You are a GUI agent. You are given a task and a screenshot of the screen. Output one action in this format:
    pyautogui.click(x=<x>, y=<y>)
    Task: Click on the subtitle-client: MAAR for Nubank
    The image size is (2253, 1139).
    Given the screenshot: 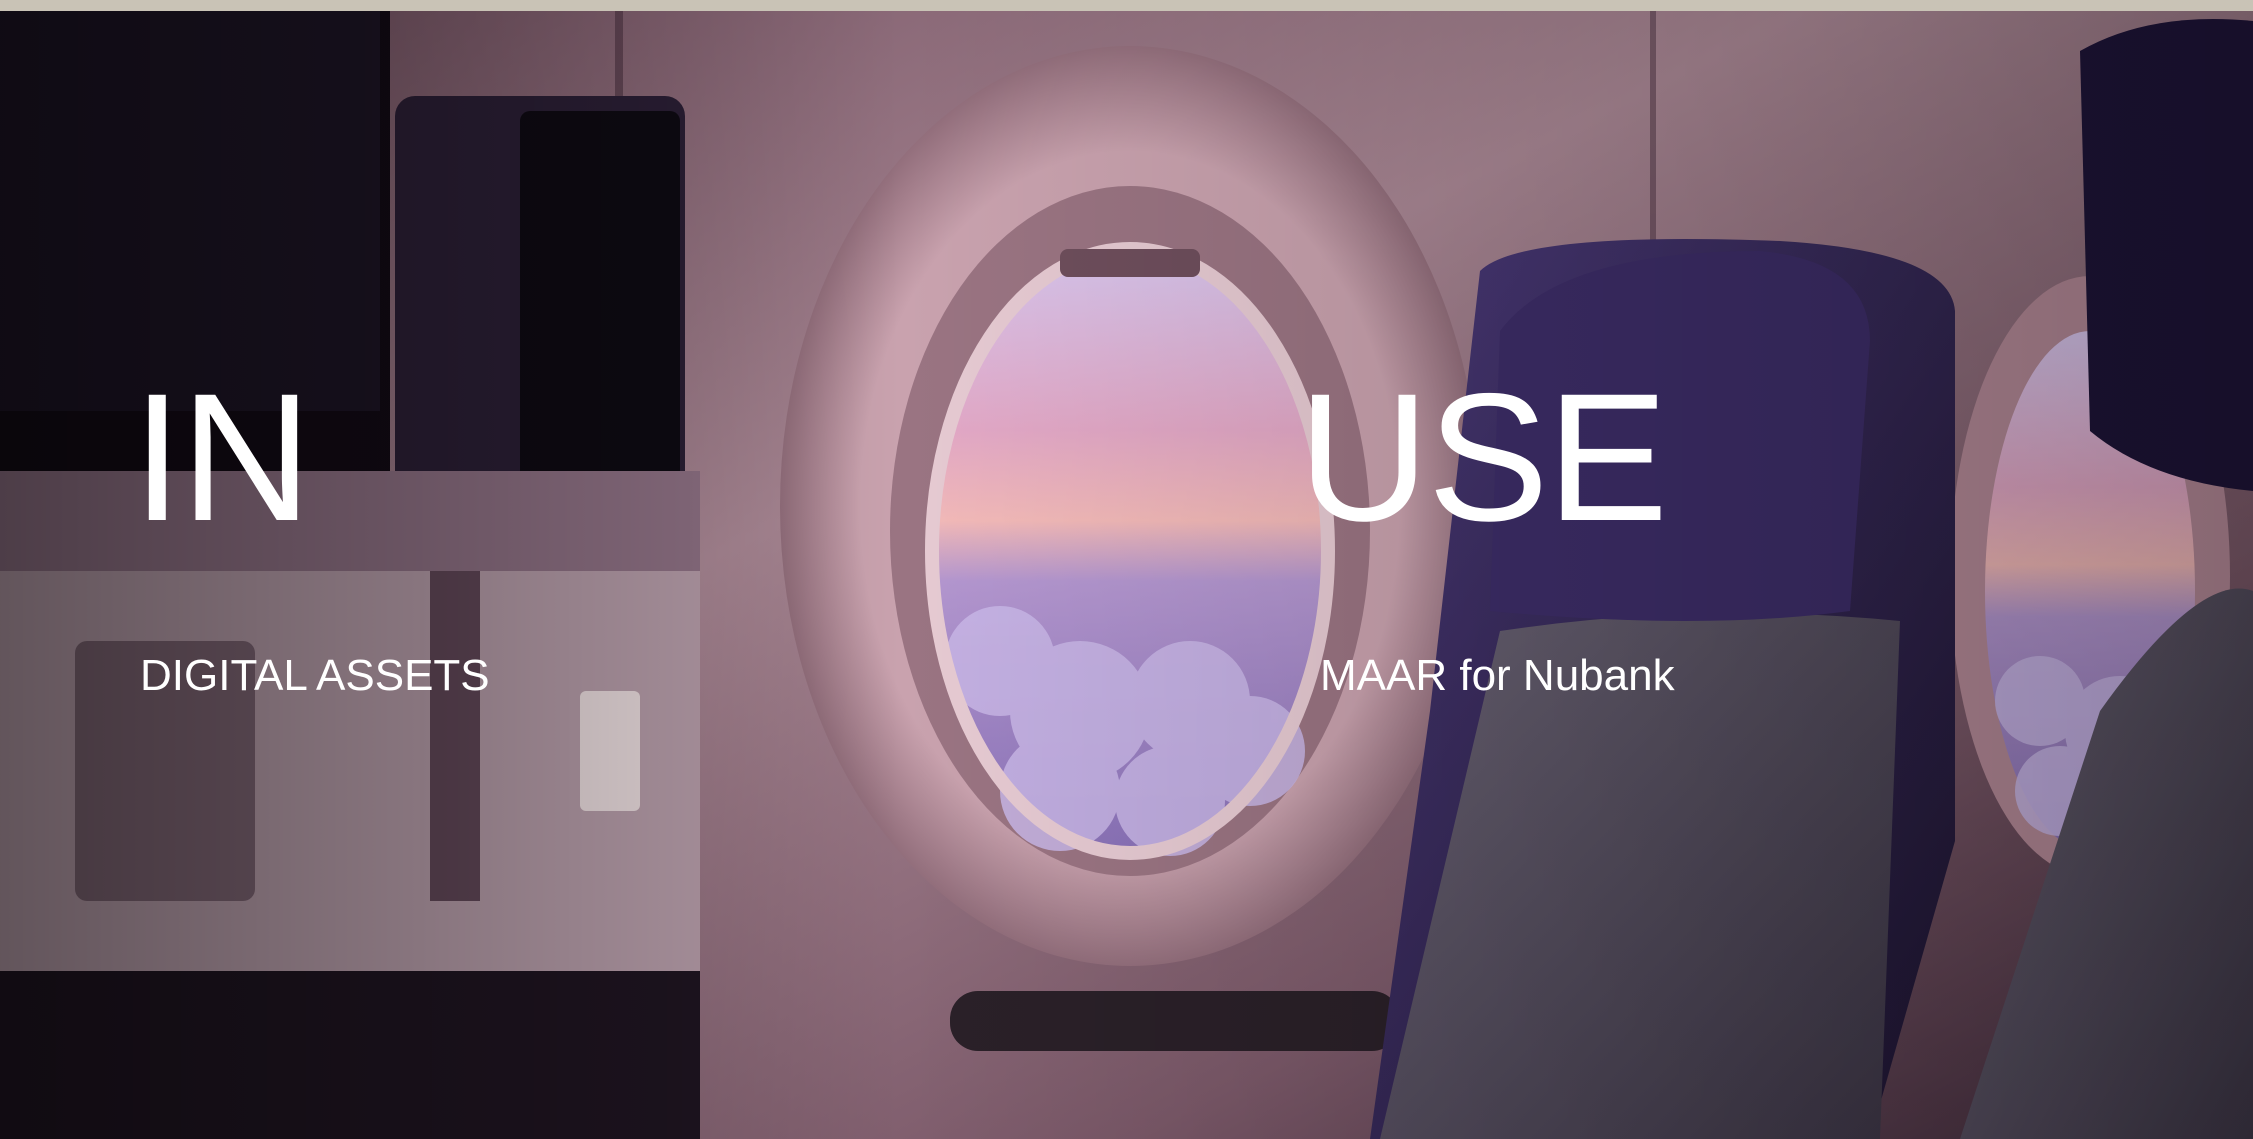 What is the action you would take?
    pyautogui.click(x=1497, y=675)
    